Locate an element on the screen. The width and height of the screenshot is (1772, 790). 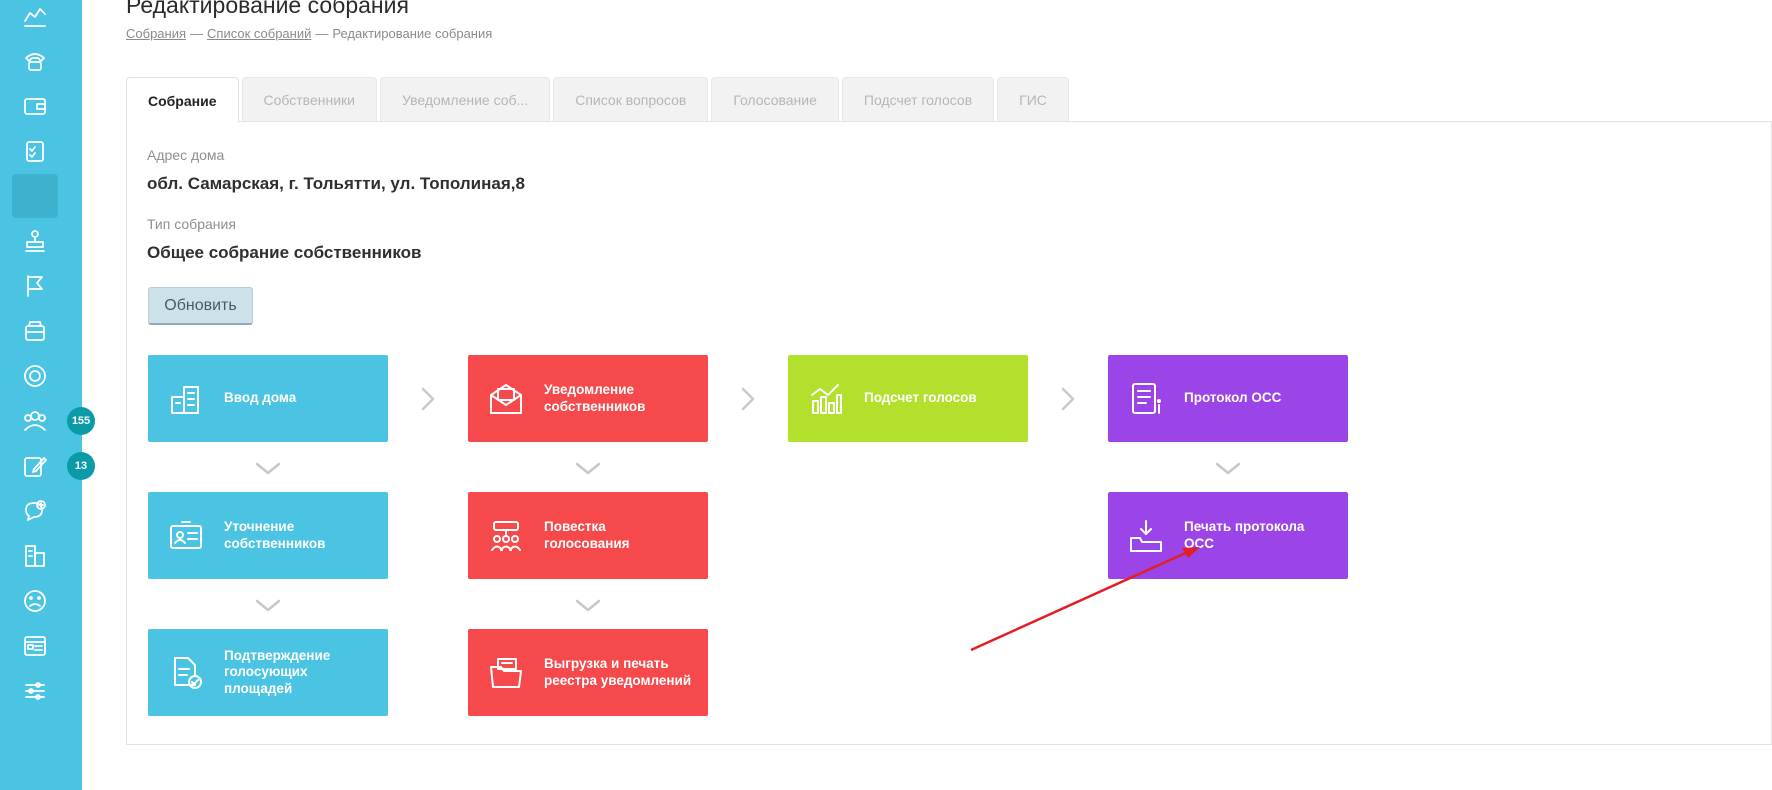
download-tray-icon is located at coordinates (1146, 535).